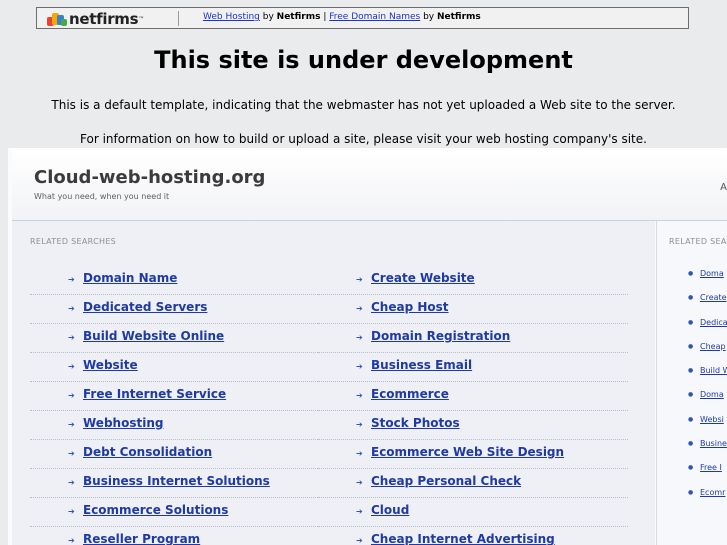  Describe the element at coordinates (141, 538) in the screenshot. I see `related-search-link: Reseller Program` at that location.